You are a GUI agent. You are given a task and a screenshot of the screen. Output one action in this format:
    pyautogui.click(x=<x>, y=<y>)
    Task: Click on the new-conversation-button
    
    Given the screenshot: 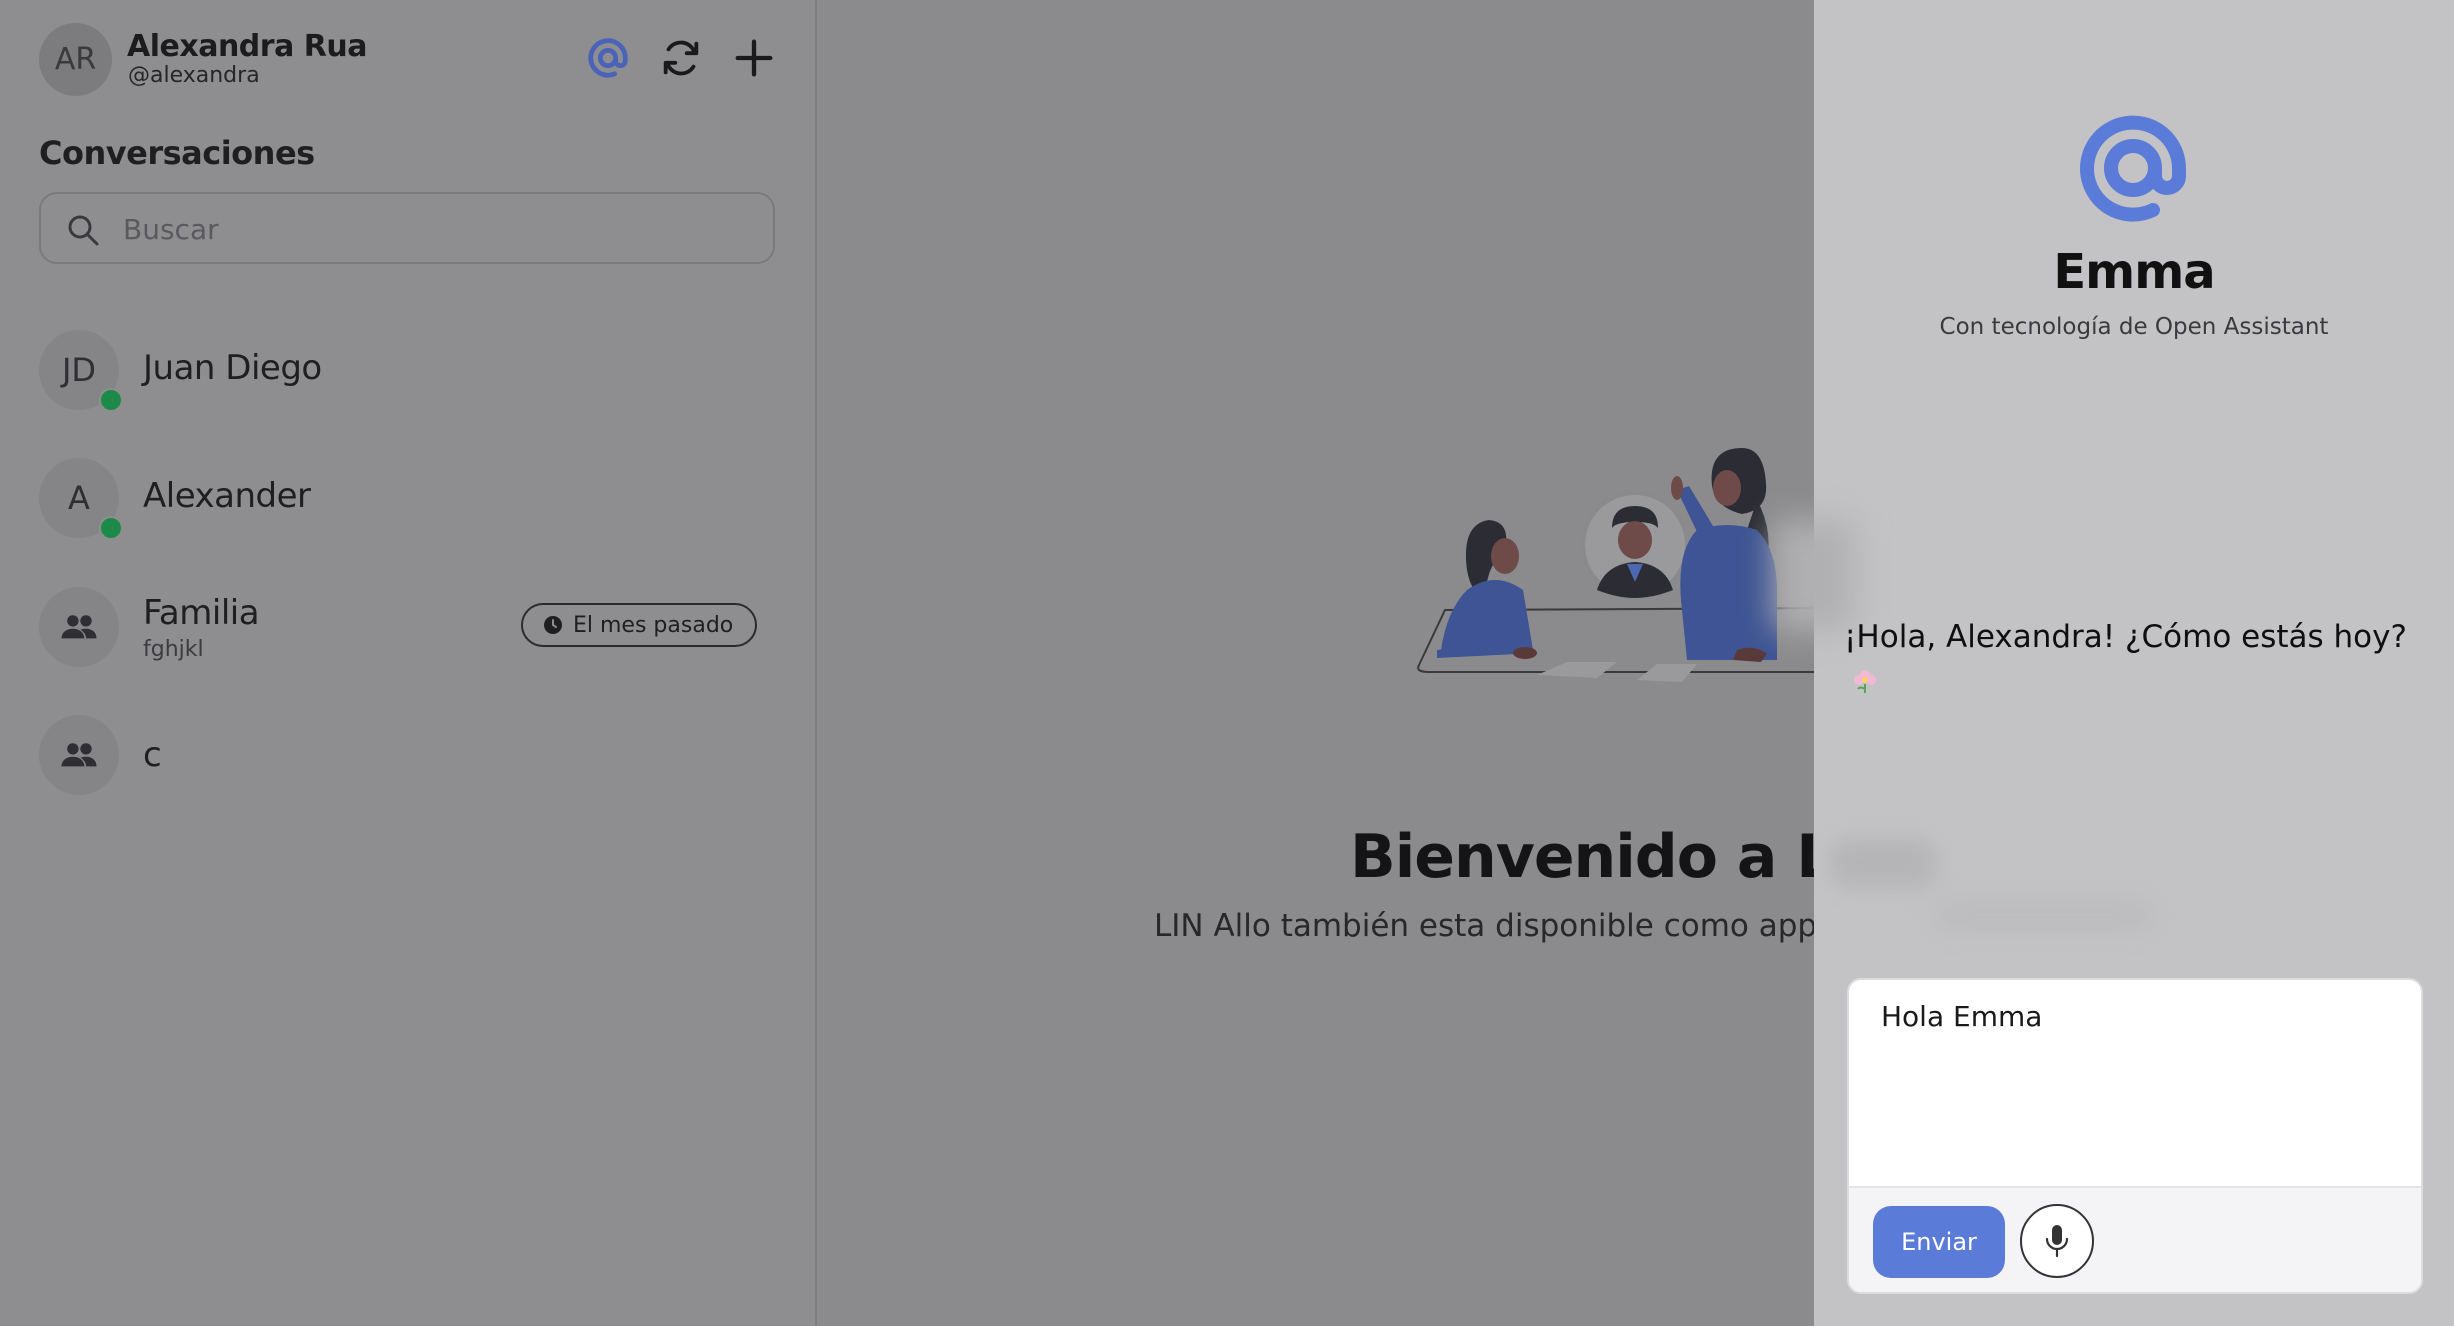 What is the action you would take?
    pyautogui.click(x=754, y=58)
    